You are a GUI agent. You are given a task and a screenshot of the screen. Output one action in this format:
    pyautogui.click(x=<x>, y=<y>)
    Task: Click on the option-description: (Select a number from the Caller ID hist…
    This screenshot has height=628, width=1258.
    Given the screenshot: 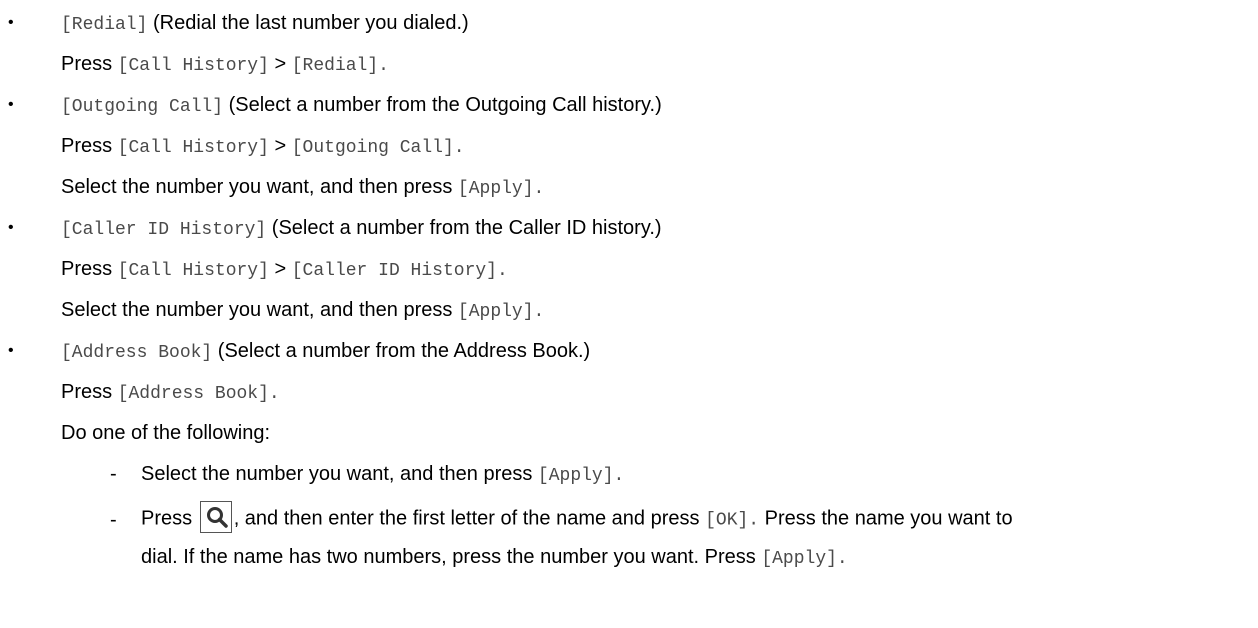 What is the action you would take?
    pyautogui.click(x=466, y=228)
    